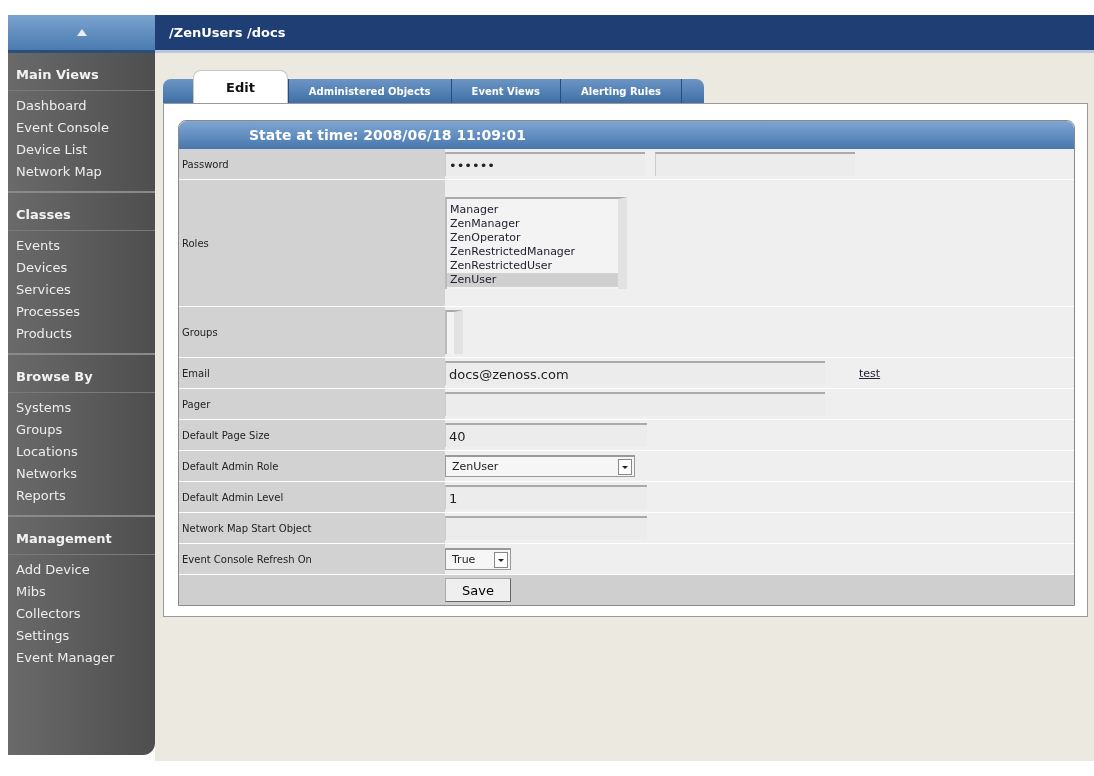 The width and height of the screenshot is (1094, 776). I want to click on sidebar-item: Dashboard, so click(81, 106).